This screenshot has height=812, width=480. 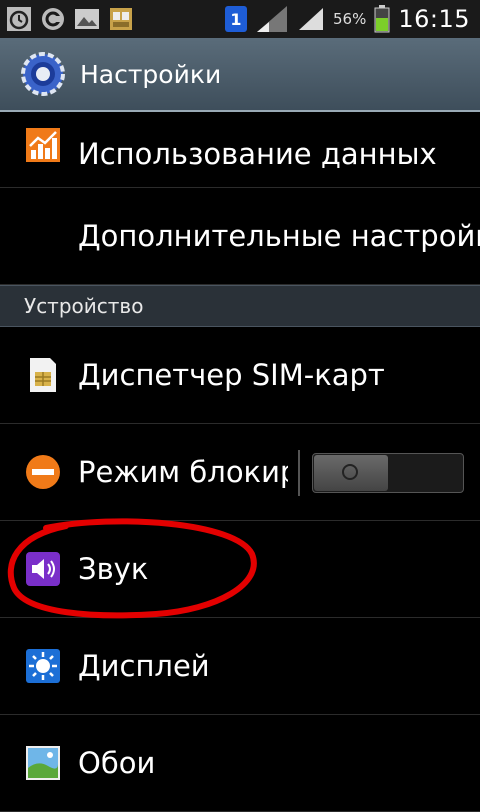 I want to click on sim-slot-badge: 1, so click(x=235, y=19).